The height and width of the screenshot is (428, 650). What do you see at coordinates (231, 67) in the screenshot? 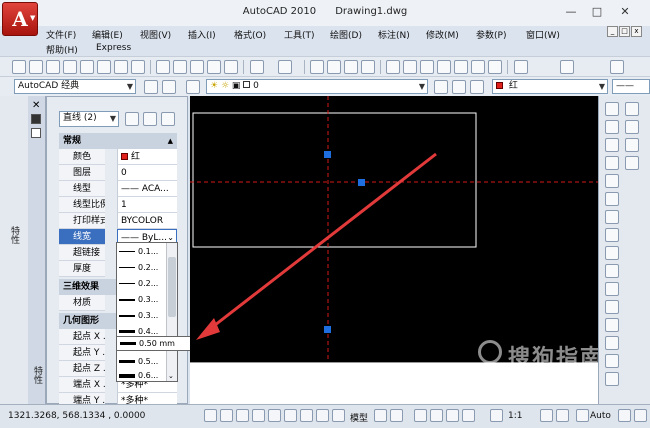
I see `block-editor-icon` at bounding box center [231, 67].